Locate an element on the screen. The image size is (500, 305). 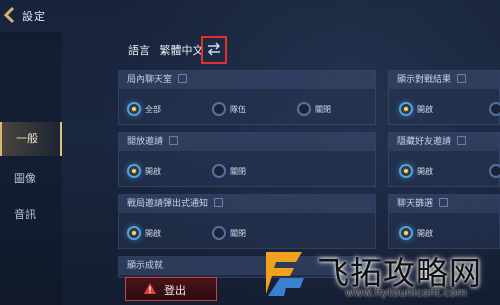
language-row: 語言 繁體中文 is located at coordinates (169, 52).